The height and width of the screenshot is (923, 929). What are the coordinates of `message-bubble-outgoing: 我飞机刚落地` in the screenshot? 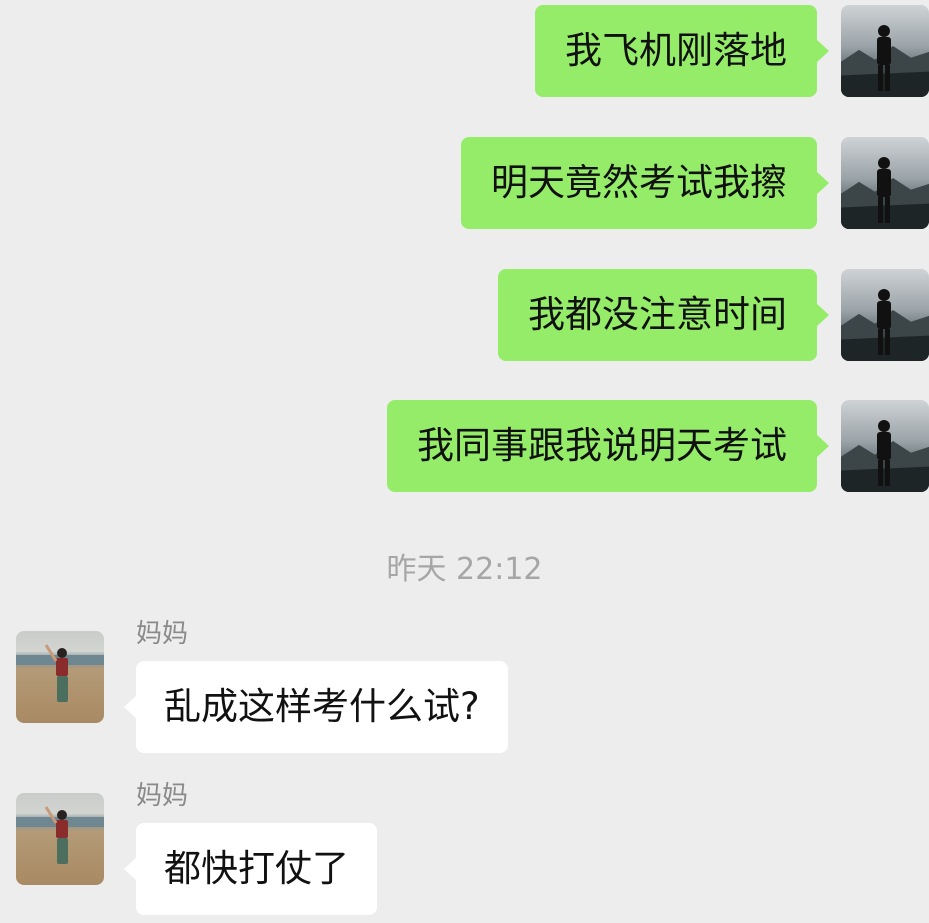 It's located at (682, 51).